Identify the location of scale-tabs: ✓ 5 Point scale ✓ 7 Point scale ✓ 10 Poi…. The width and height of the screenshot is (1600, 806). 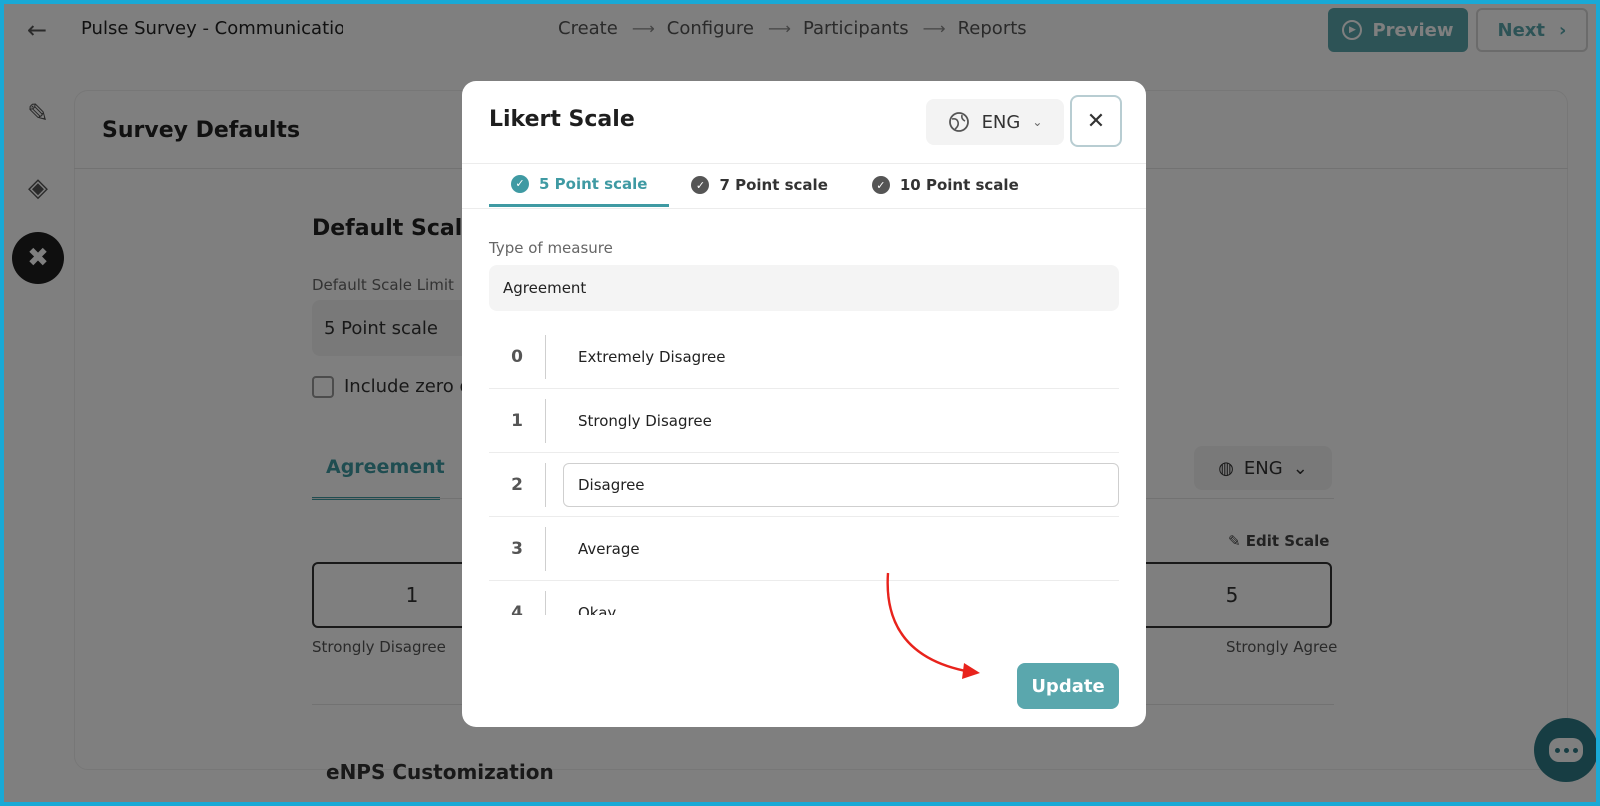
(765, 185).